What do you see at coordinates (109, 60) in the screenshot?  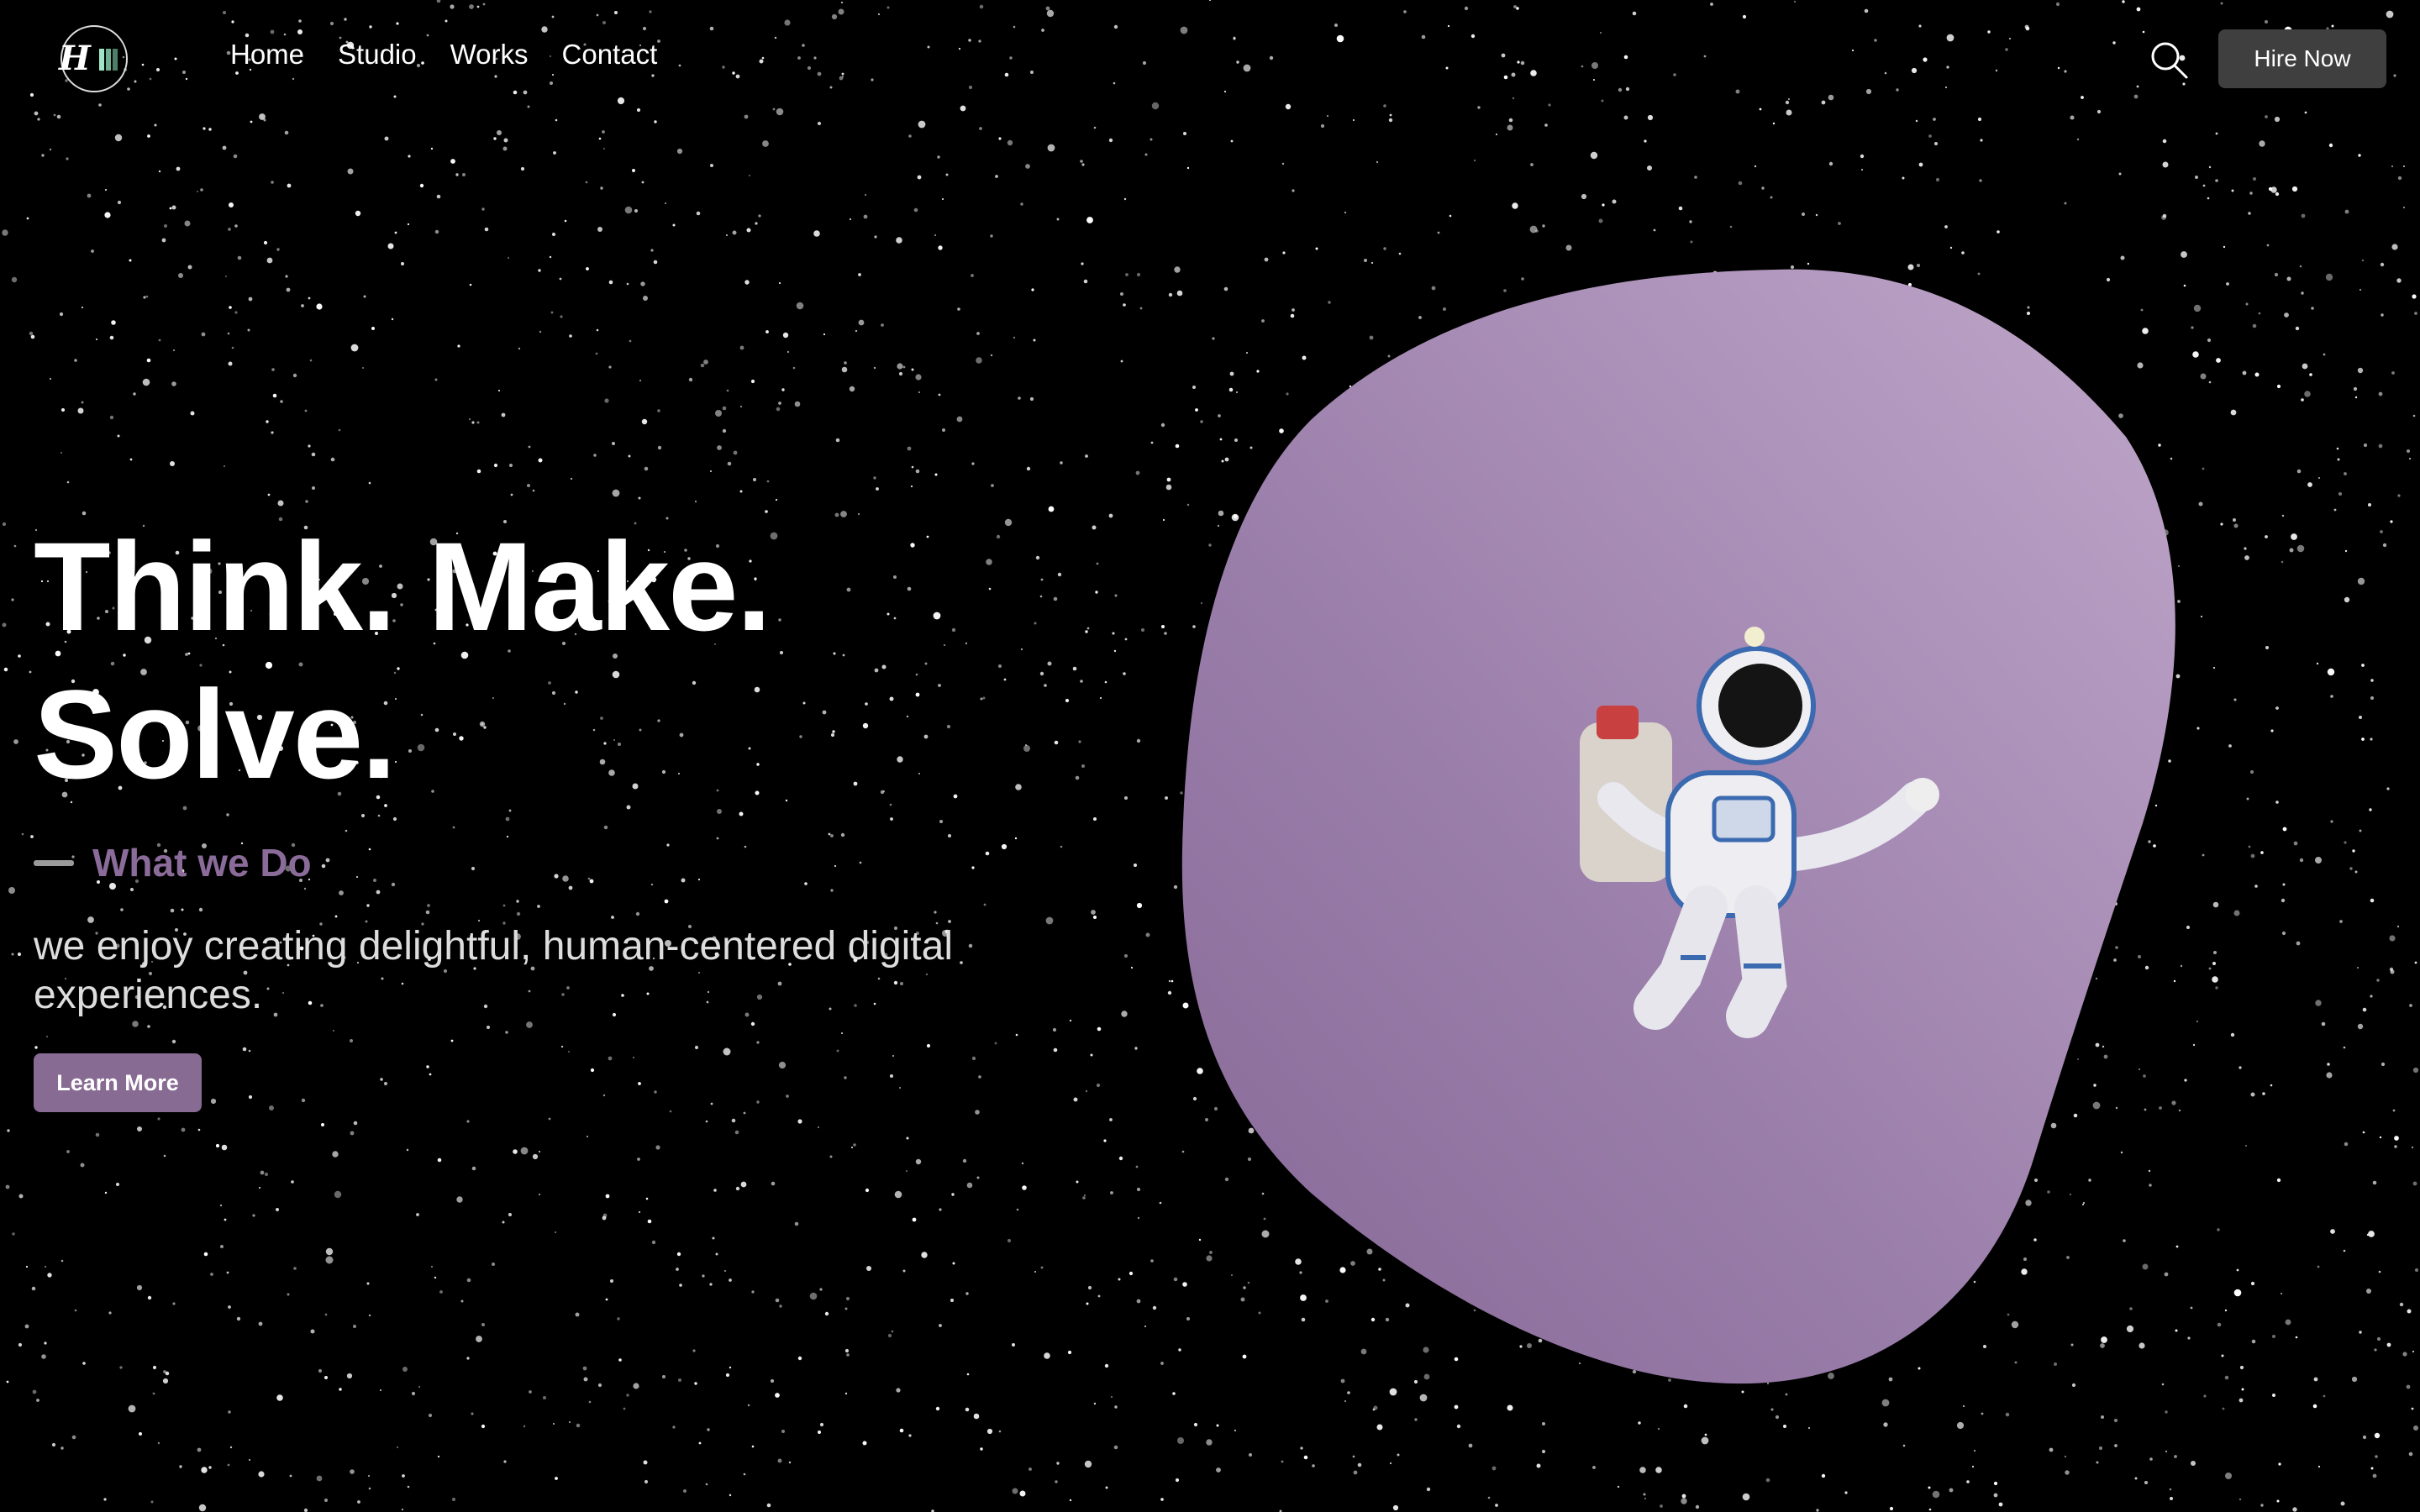 I see `logo-bars-icon` at bounding box center [109, 60].